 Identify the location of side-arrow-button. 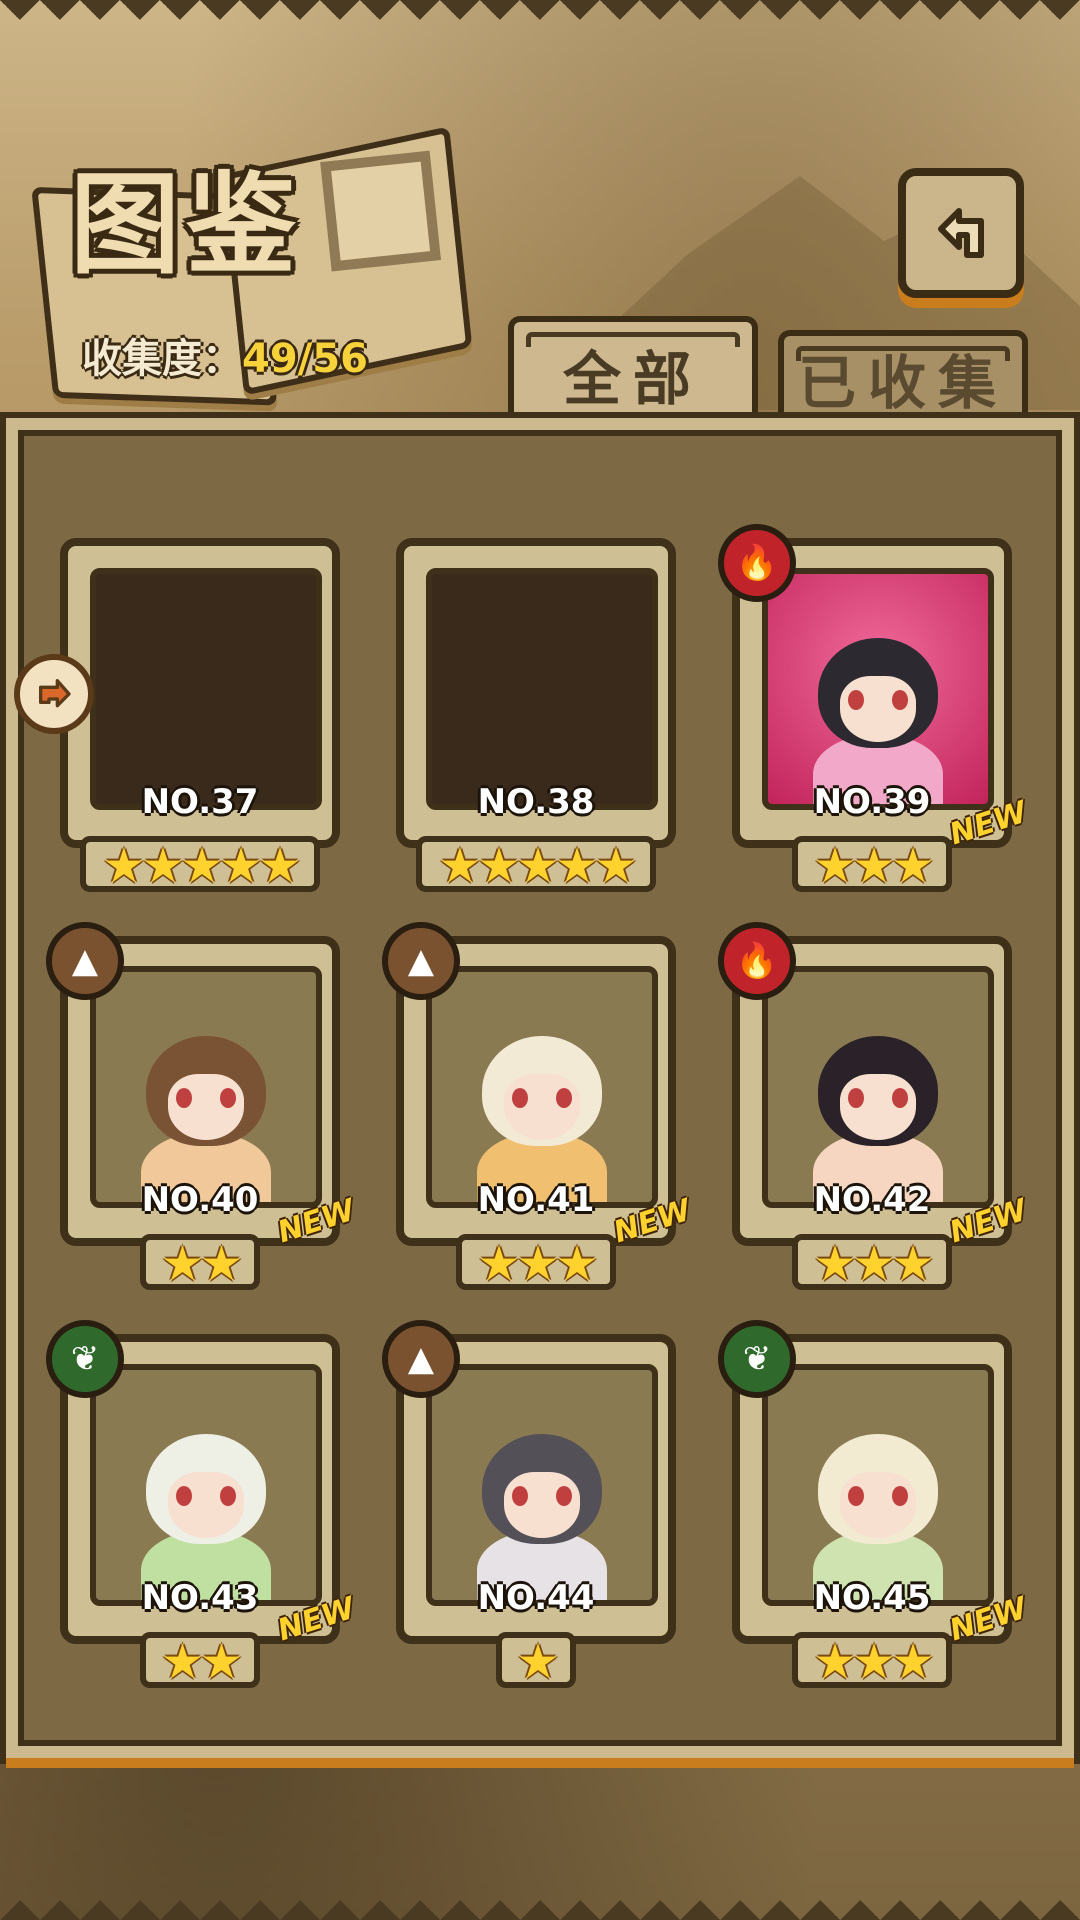
(54, 694).